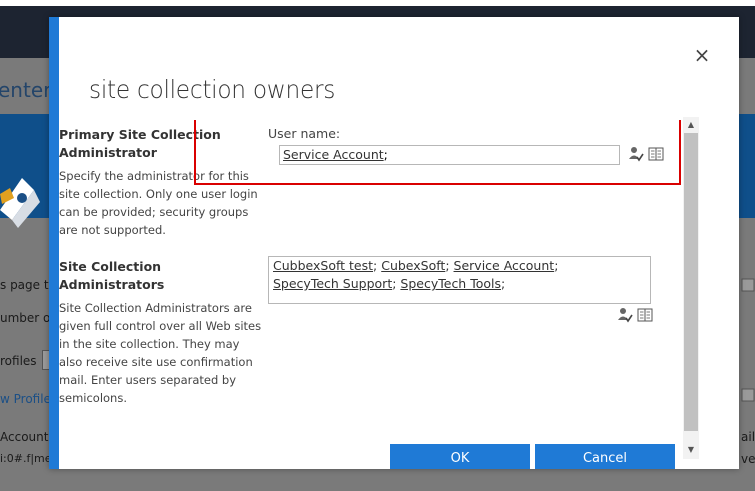 This screenshot has height=491, width=755. What do you see at coordinates (25, 318) in the screenshot?
I see `bg-text-number: umber o` at bounding box center [25, 318].